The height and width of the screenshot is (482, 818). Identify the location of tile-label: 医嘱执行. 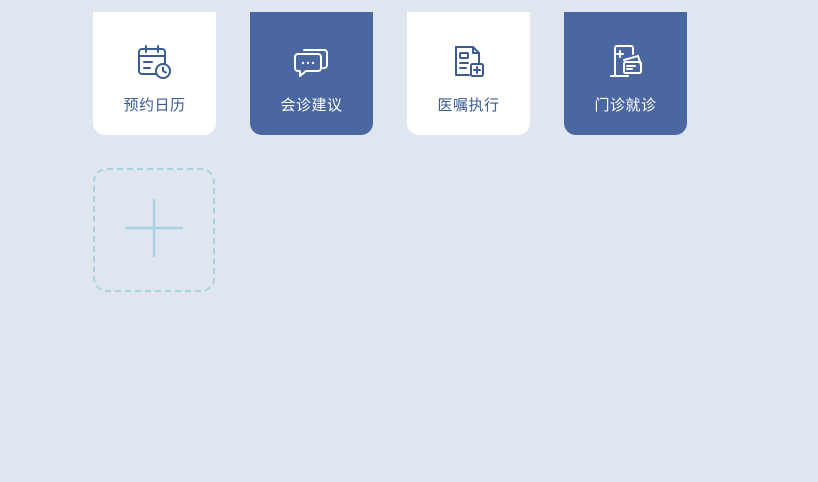
(468, 105).